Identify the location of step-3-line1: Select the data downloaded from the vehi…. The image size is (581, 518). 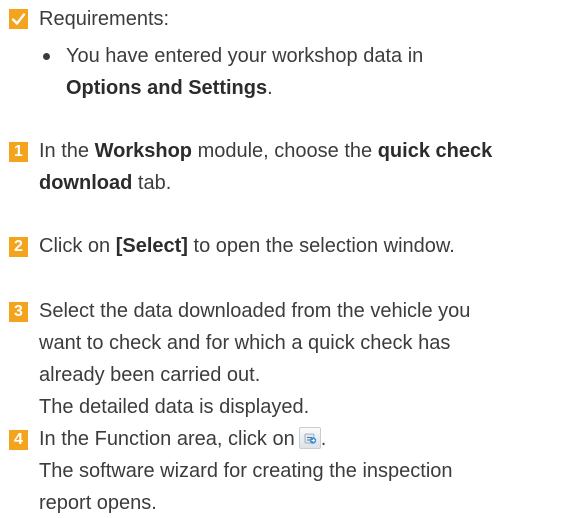
(255, 311).